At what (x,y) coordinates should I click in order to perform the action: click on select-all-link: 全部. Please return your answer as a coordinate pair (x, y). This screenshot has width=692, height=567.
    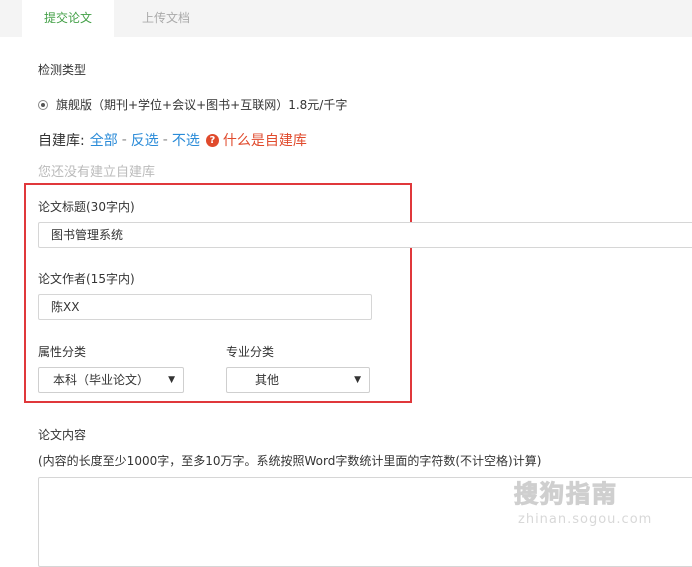
    Looking at the image, I should click on (104, 140).